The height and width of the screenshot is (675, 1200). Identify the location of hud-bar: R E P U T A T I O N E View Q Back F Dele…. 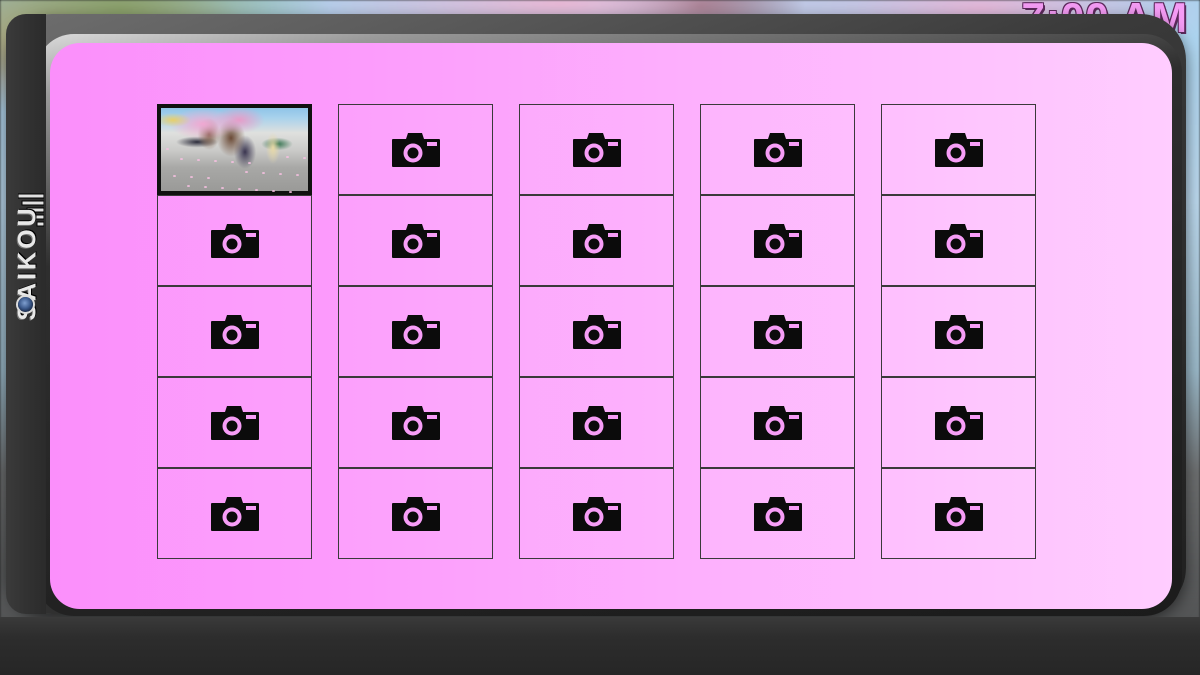
(600, 646).